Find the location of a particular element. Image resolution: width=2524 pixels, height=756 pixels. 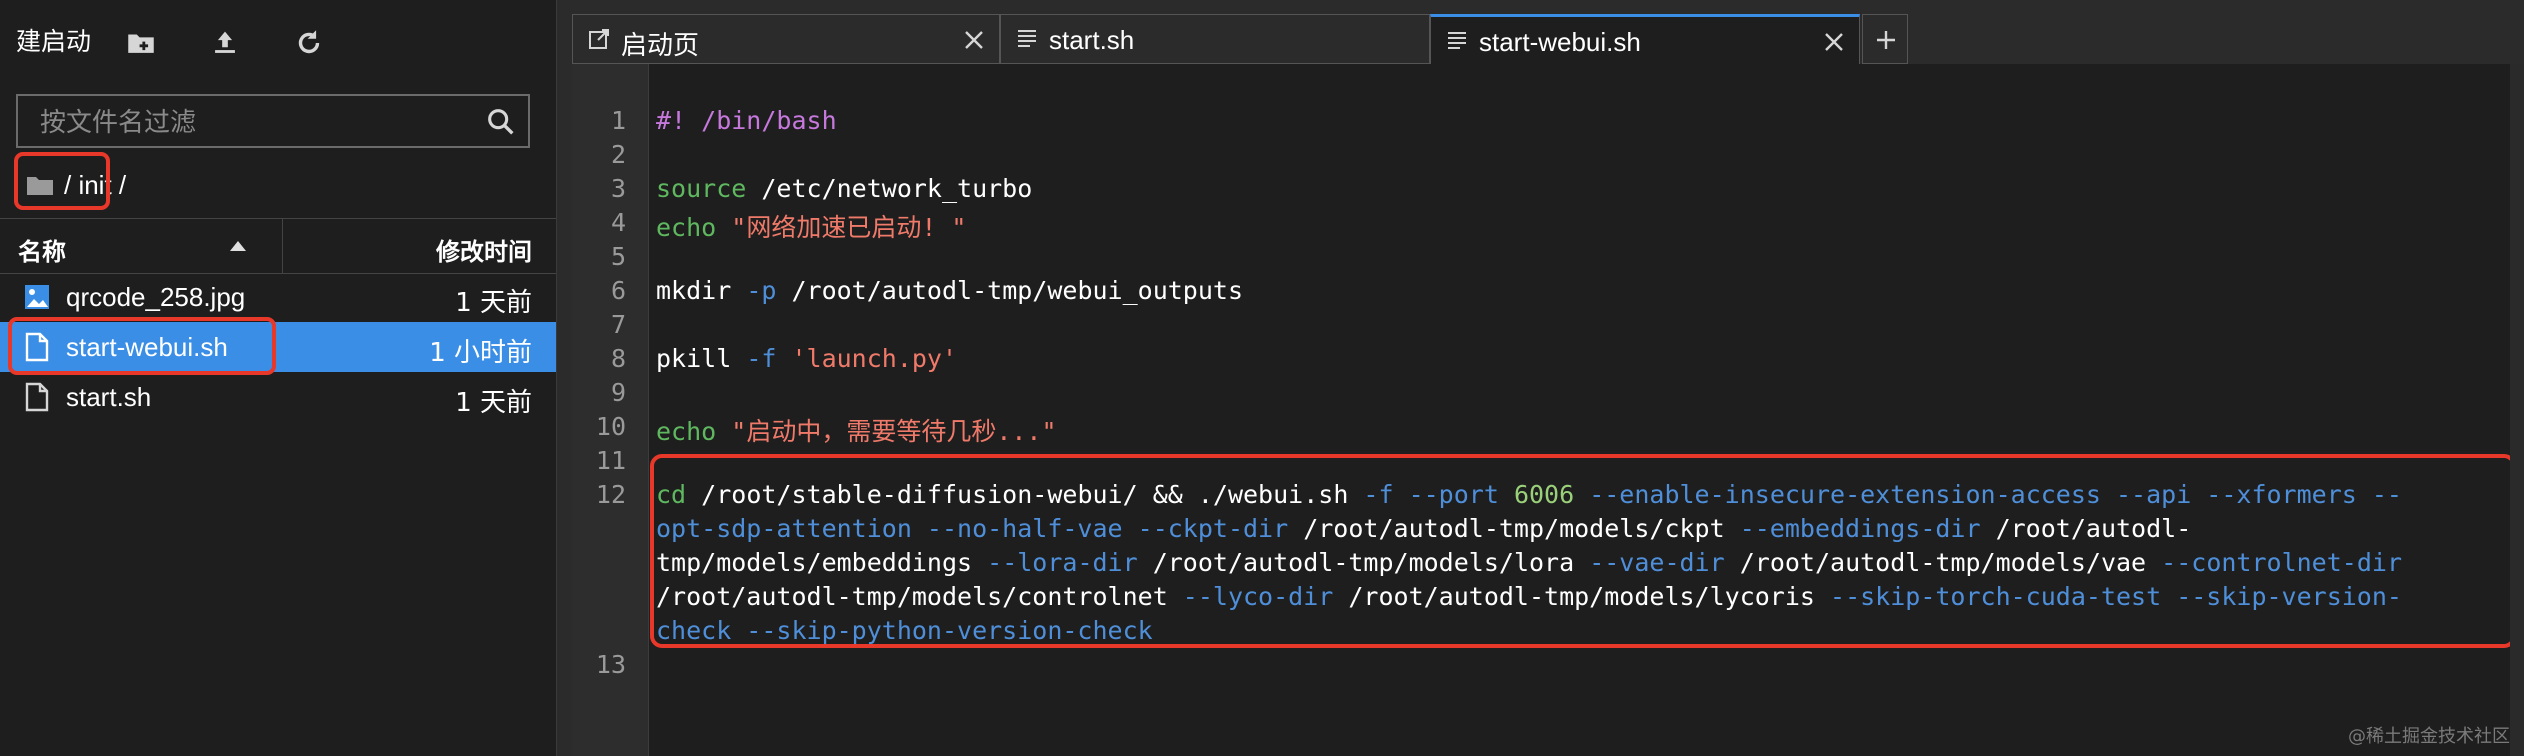

plus-icon is located at coordinates (1886, 40).